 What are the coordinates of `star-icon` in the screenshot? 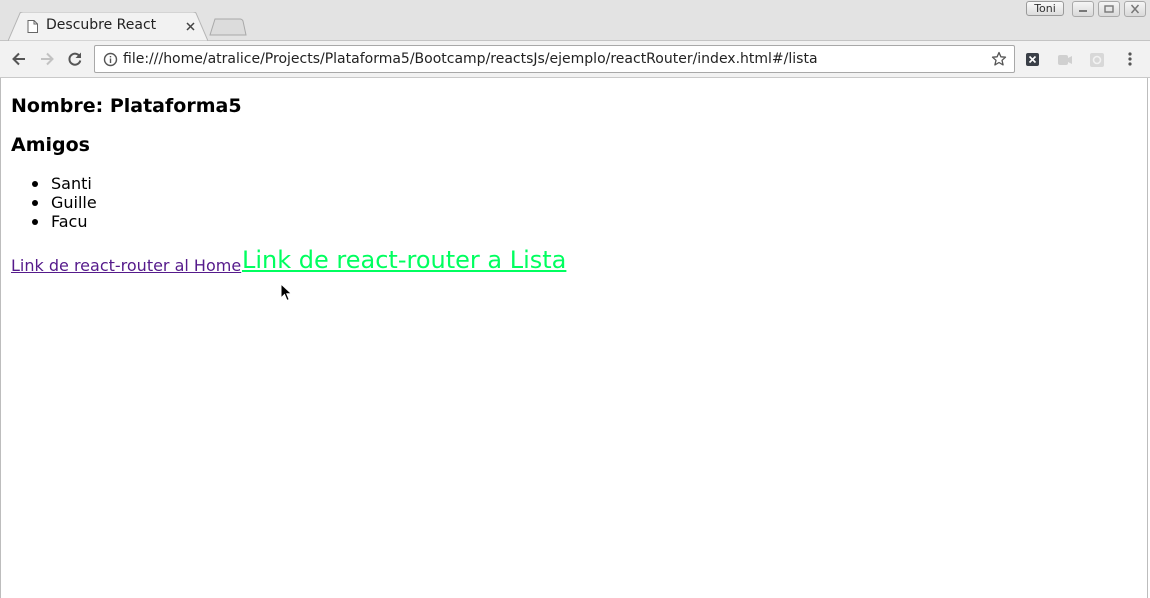 It's located at (999, 59).